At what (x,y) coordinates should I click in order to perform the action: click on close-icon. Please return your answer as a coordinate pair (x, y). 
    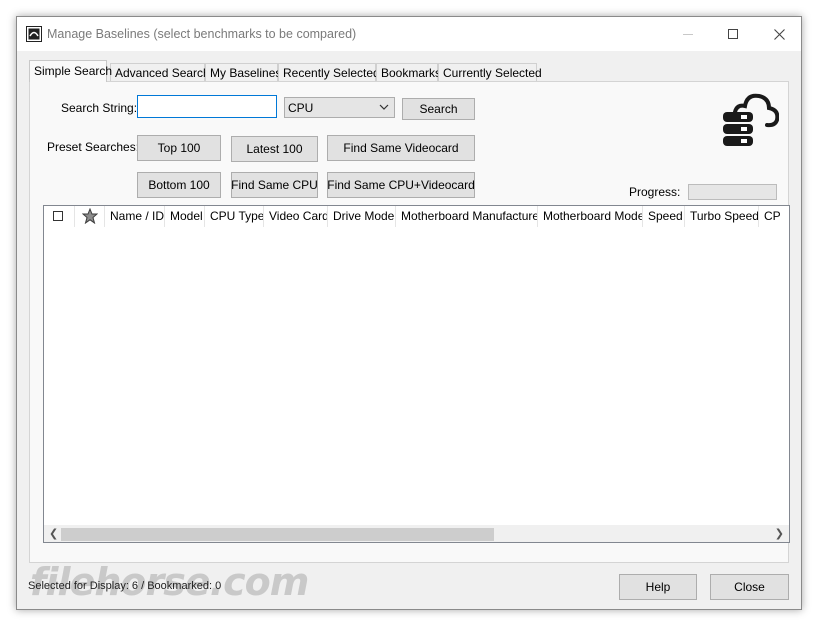
    Looking at the image, I should click on (779, 34).